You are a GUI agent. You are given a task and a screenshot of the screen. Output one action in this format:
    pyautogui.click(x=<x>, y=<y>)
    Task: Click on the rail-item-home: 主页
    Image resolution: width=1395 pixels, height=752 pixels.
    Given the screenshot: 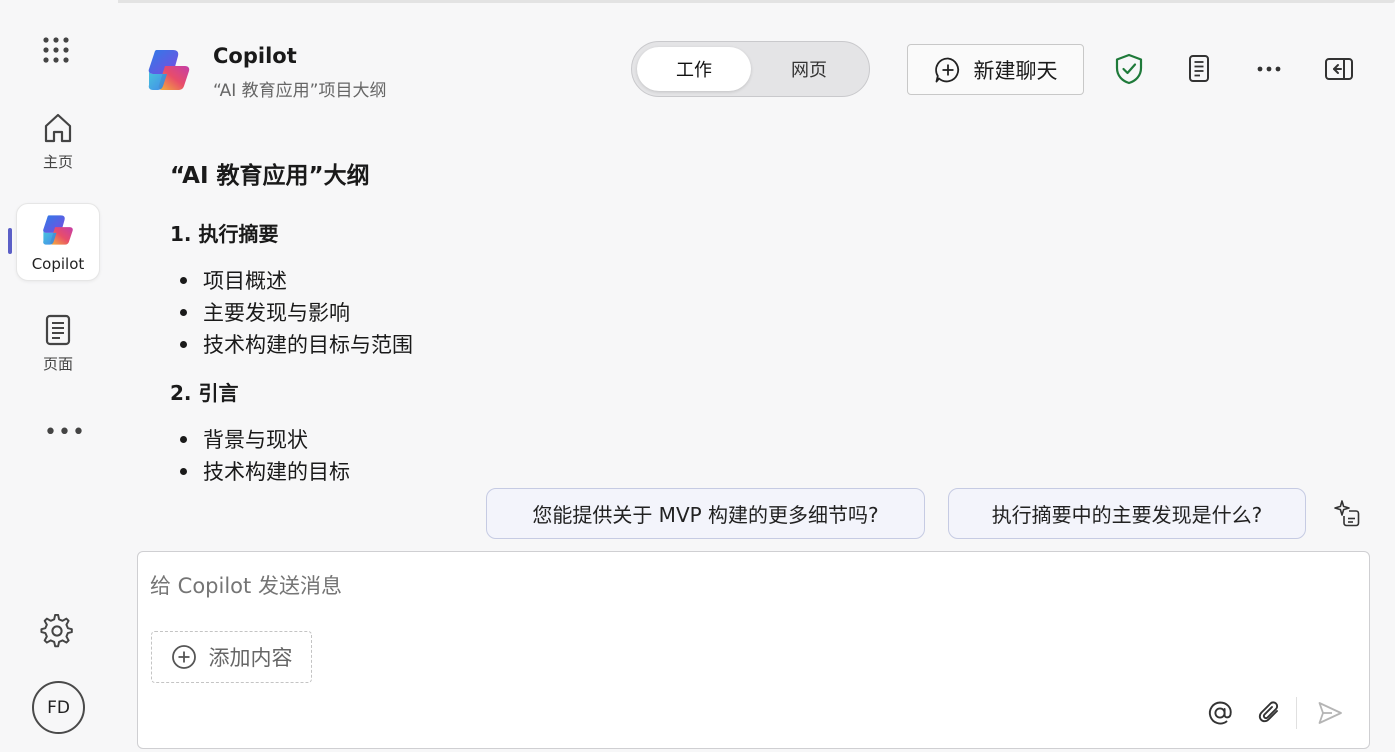 What is the action you would take?
    pyautogui.click(x=58, y=141)
    